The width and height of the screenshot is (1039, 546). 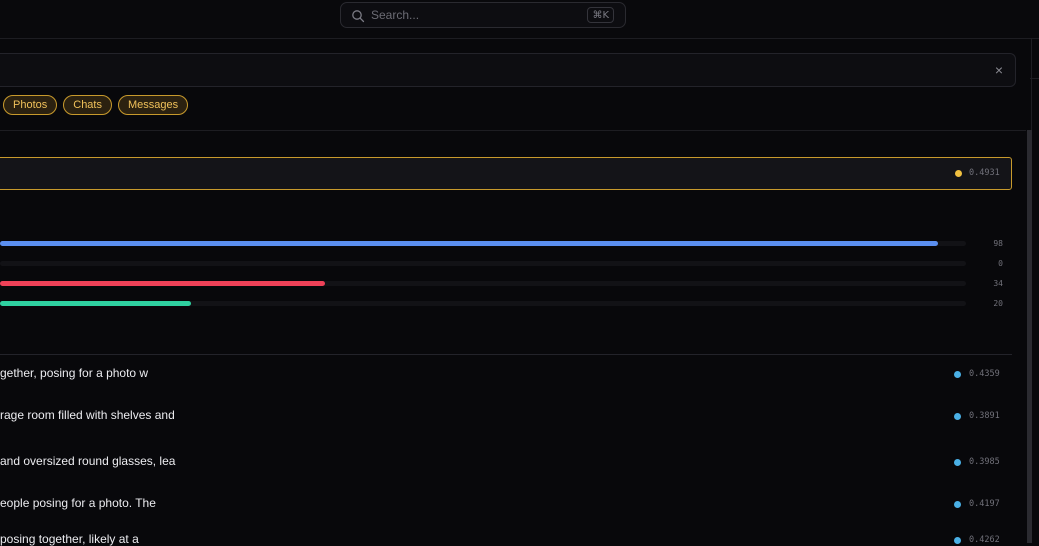 I want to click on bar-value-label: 0, so click(x=1000, y=263).